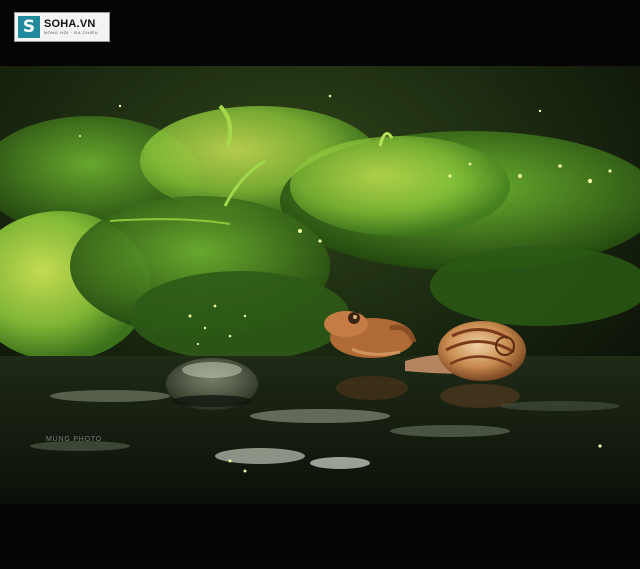 This screenshot has width=640, height=569. What do you see at coordinates (29, 27) in the screenshot?
I see `logo-s-icon: S` at bounding box center [29, 27].